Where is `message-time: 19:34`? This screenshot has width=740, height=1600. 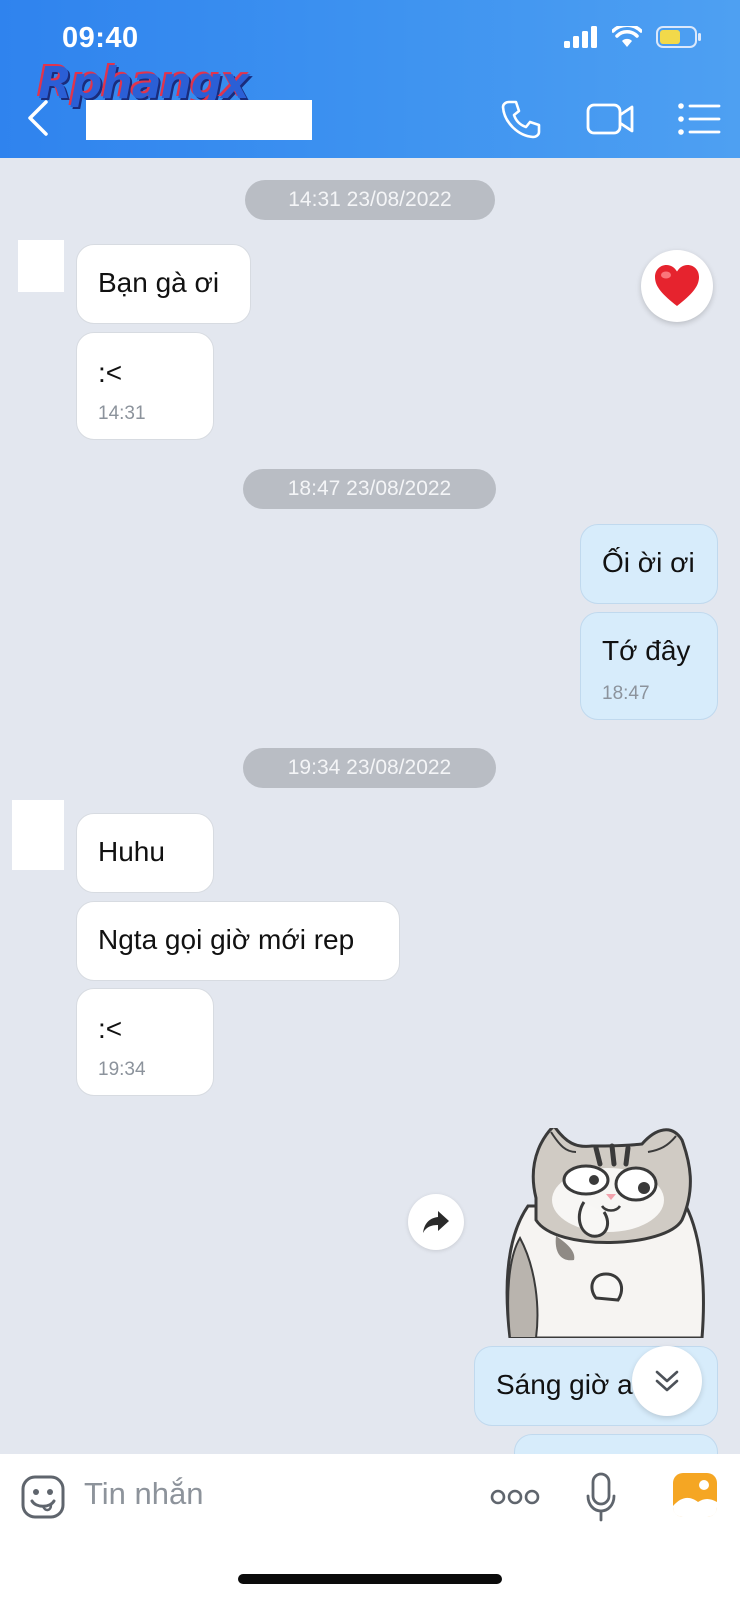
message-time: 19:34 is located at coordinates (122, 1069).